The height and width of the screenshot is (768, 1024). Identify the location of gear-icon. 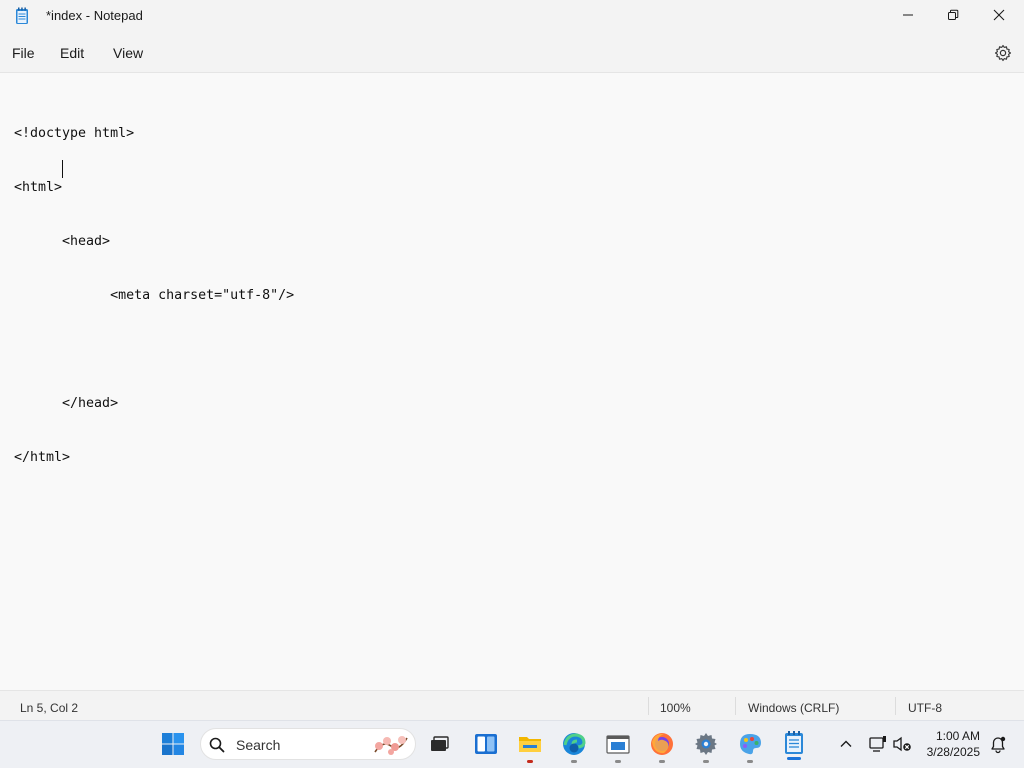
(1003, 53).